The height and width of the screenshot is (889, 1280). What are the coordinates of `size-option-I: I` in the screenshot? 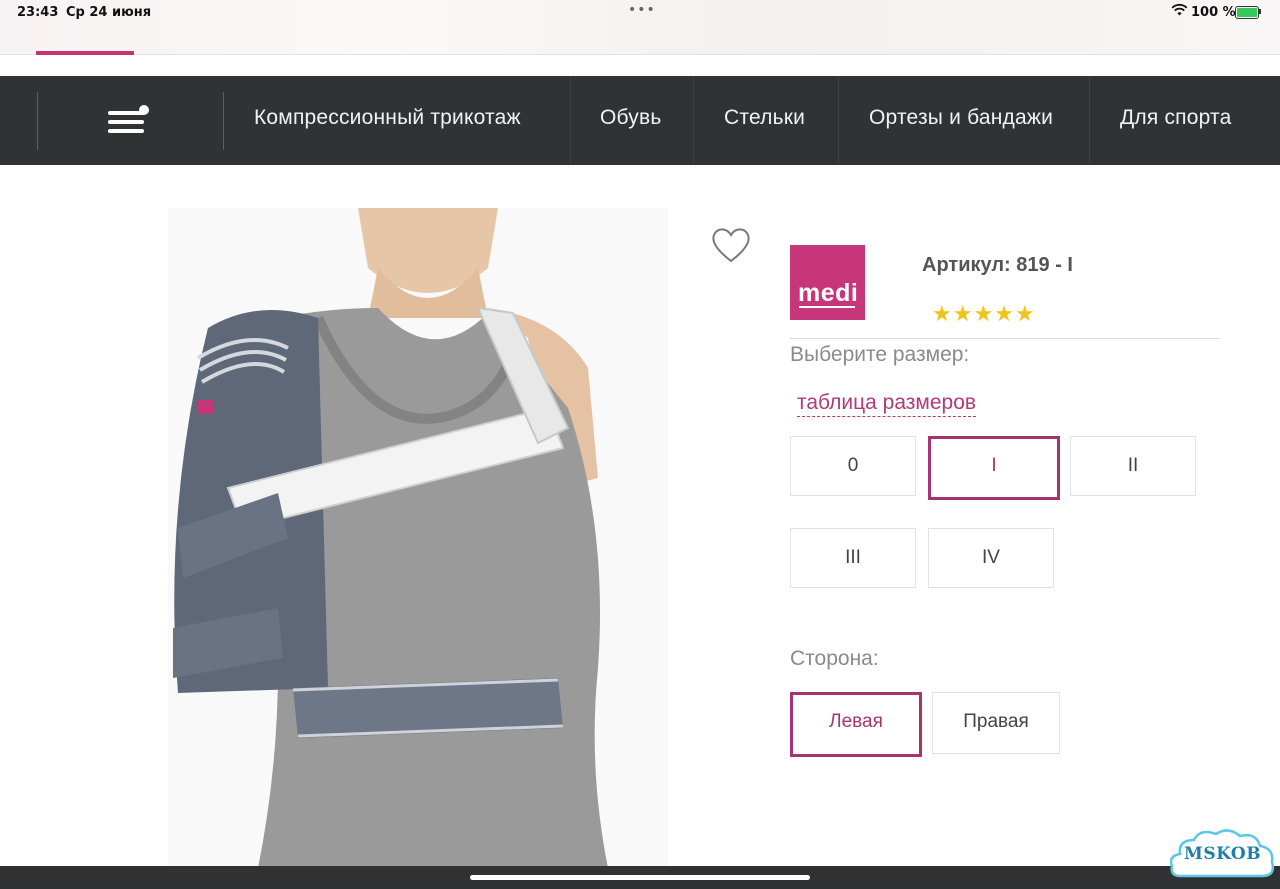 It's located at (994, 468).